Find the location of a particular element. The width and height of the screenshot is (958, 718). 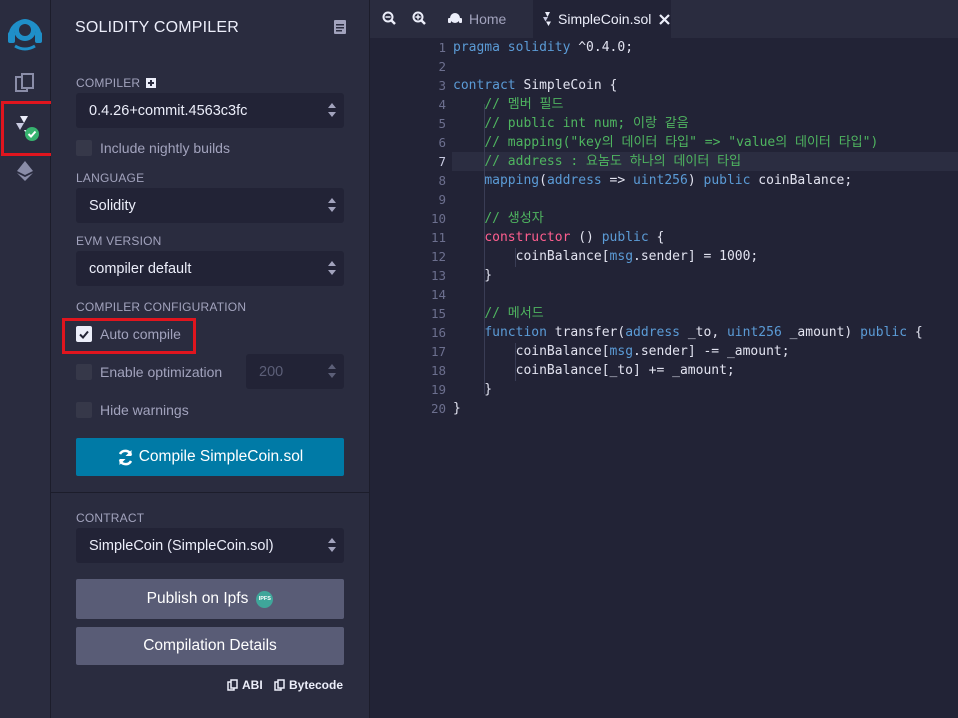

enable-optimization-label: Enable optimization is located at coordinates (161, 372).